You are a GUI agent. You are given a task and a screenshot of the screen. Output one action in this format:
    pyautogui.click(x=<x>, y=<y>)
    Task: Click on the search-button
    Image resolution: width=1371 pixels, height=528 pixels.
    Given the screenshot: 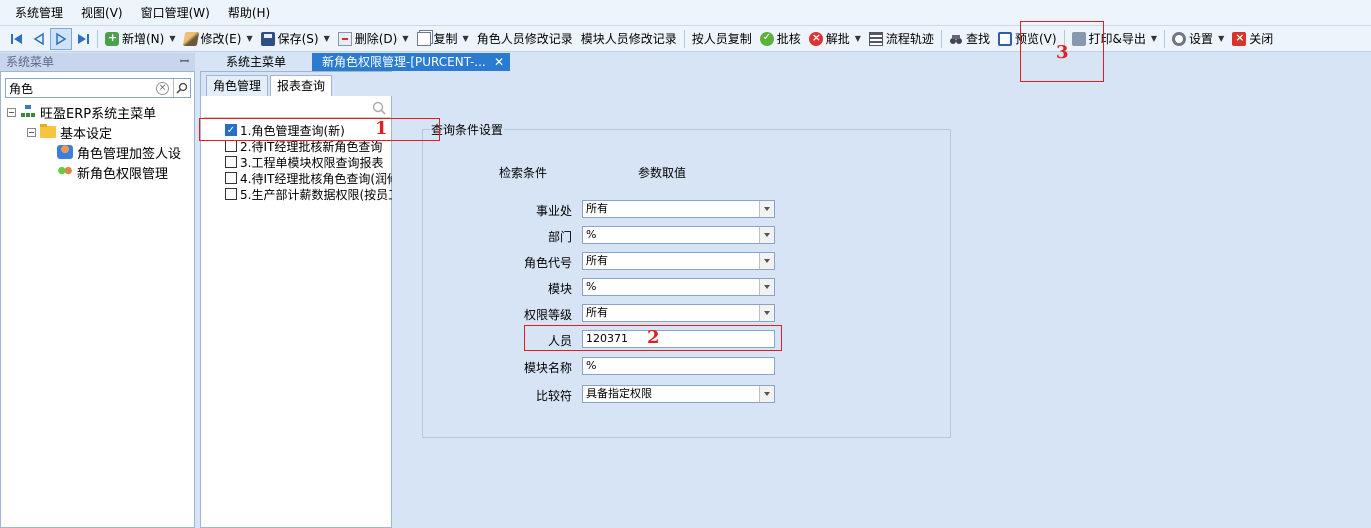 What is the action you would take?
    pyautogui.click(x=181, y=88)
    